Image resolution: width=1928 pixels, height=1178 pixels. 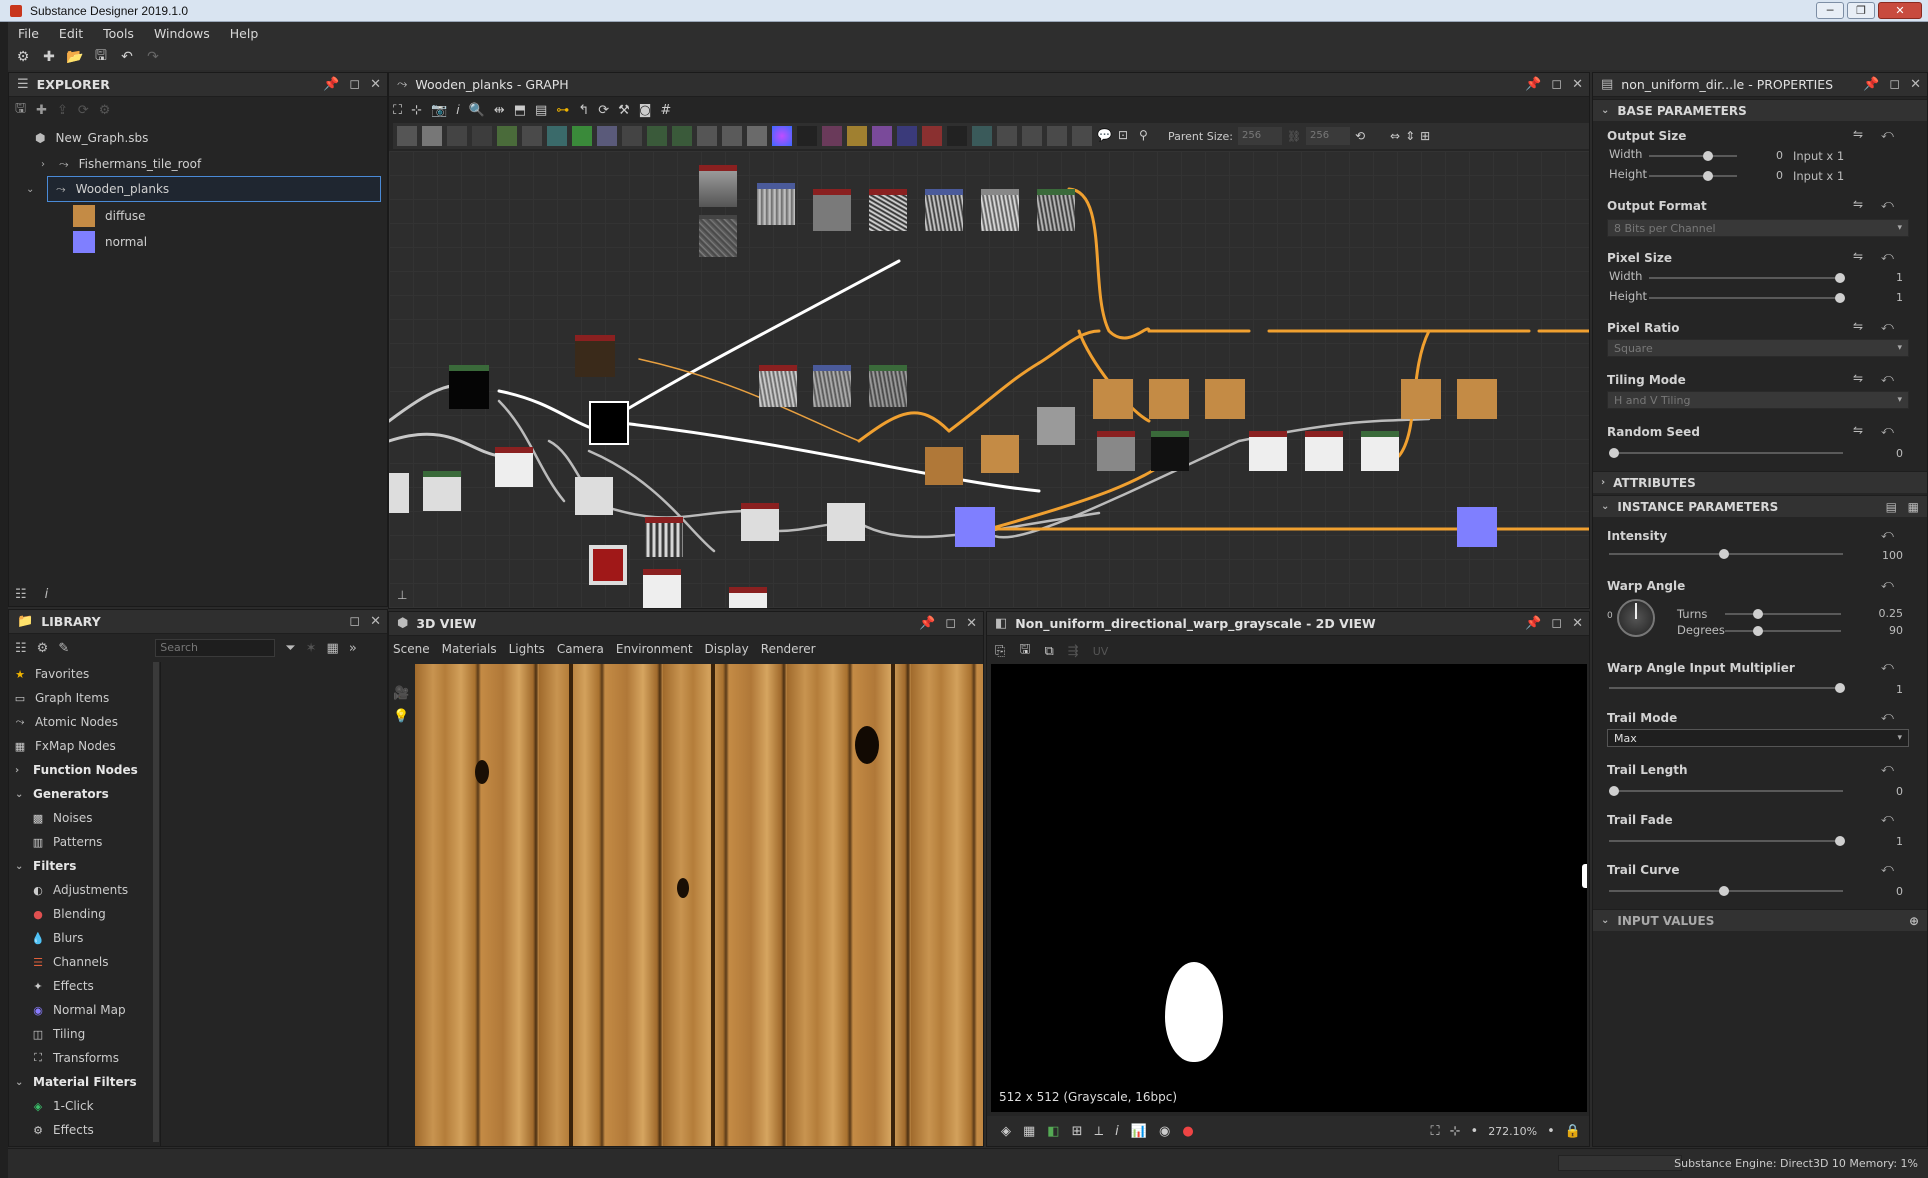 What do you see at coordinates (654, 649) in the screenshot?
I see `menu-environment: Environment` at bounding box center [654, 649].